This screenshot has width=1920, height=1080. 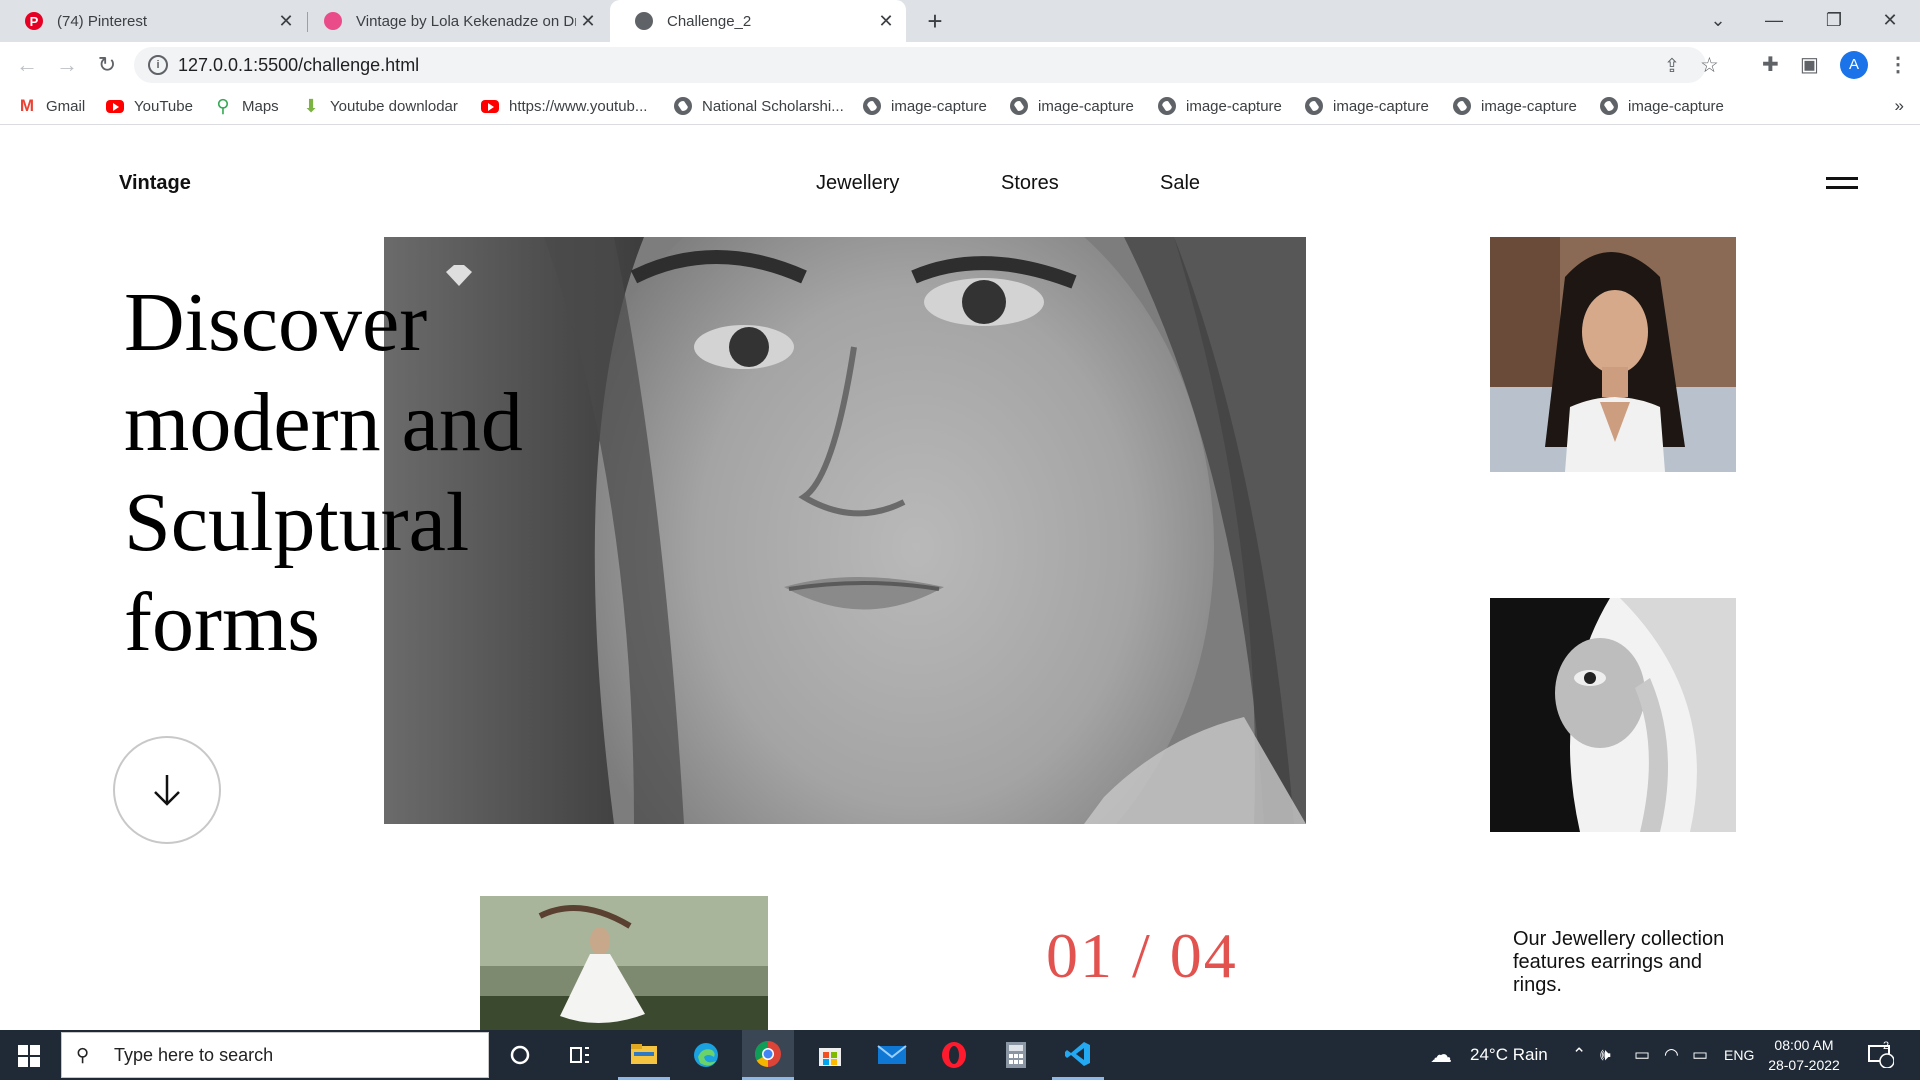 What do you see at coordinates (1642, 1055) in the screenshot?
I see `meet-now-icon: ▭` at bounding box center [1642, 1055].